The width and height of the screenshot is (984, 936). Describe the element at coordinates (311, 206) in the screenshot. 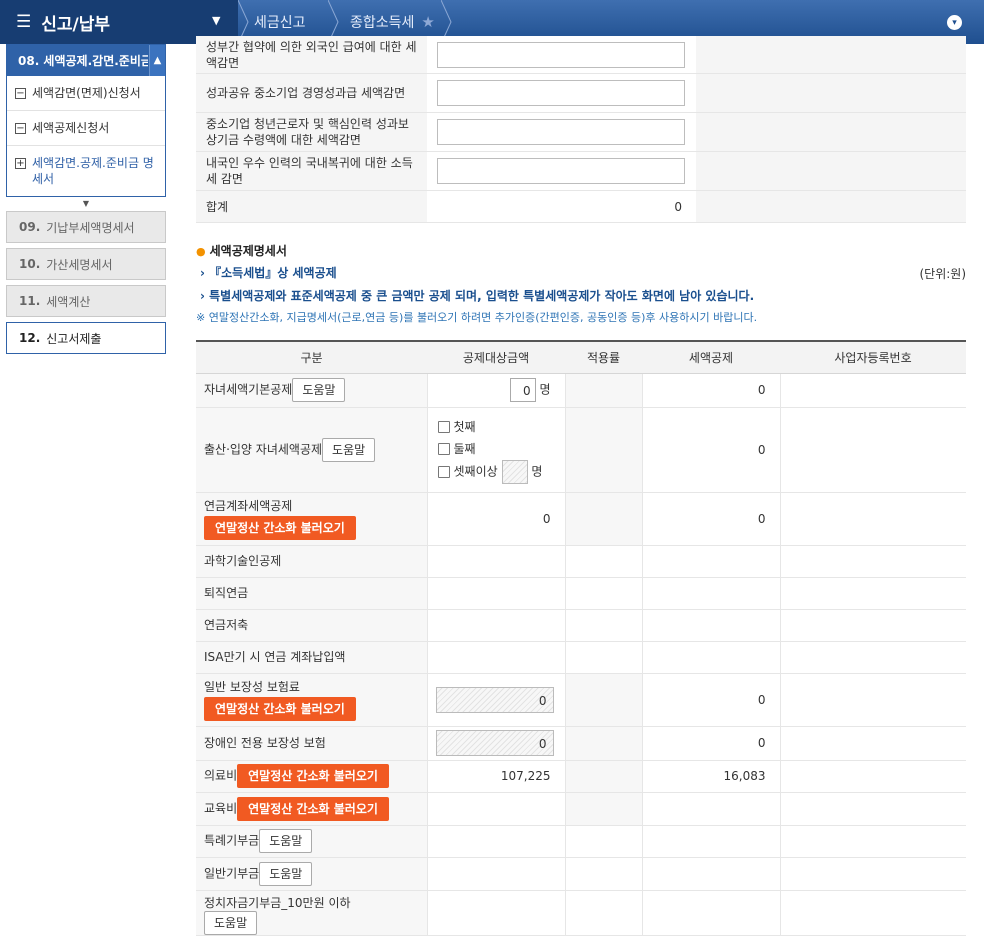

I see `total-label: 합계` at that location.